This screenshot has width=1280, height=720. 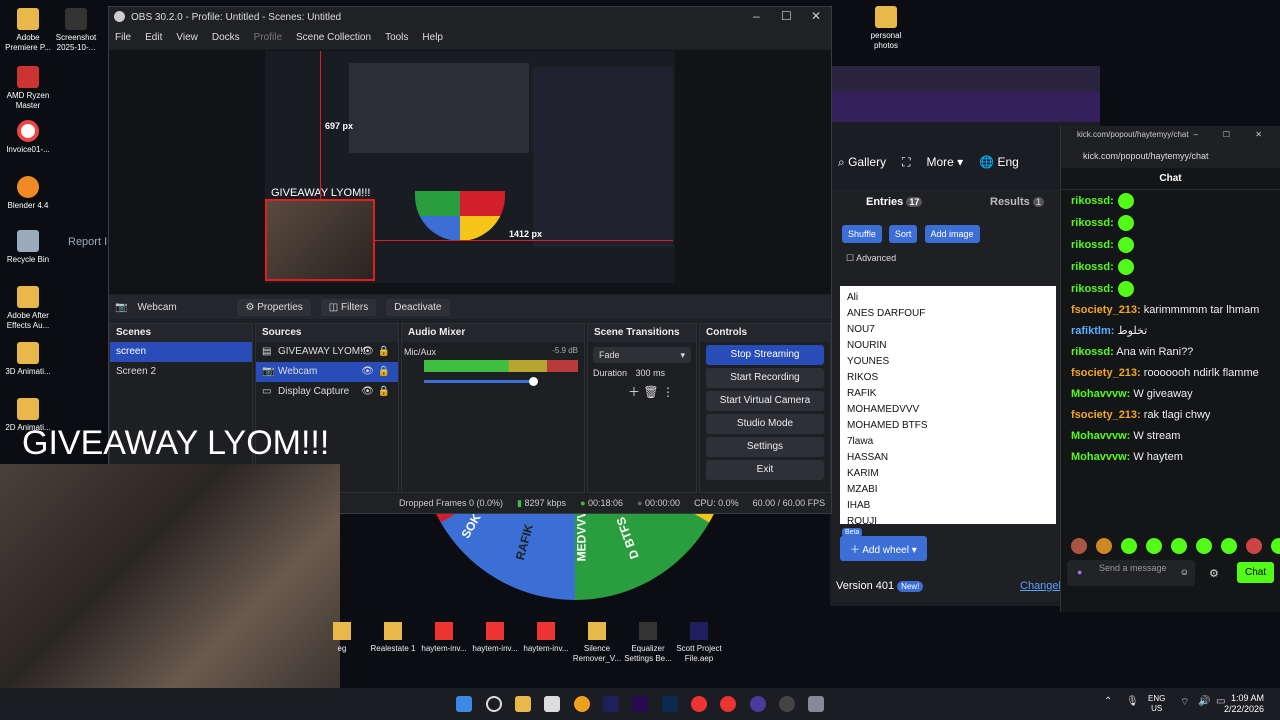 What do you see at coordinates (1214, 573) in the screenshot?
I see `settings-gear-icon: ⚙` at bounding box center [1214, 573].